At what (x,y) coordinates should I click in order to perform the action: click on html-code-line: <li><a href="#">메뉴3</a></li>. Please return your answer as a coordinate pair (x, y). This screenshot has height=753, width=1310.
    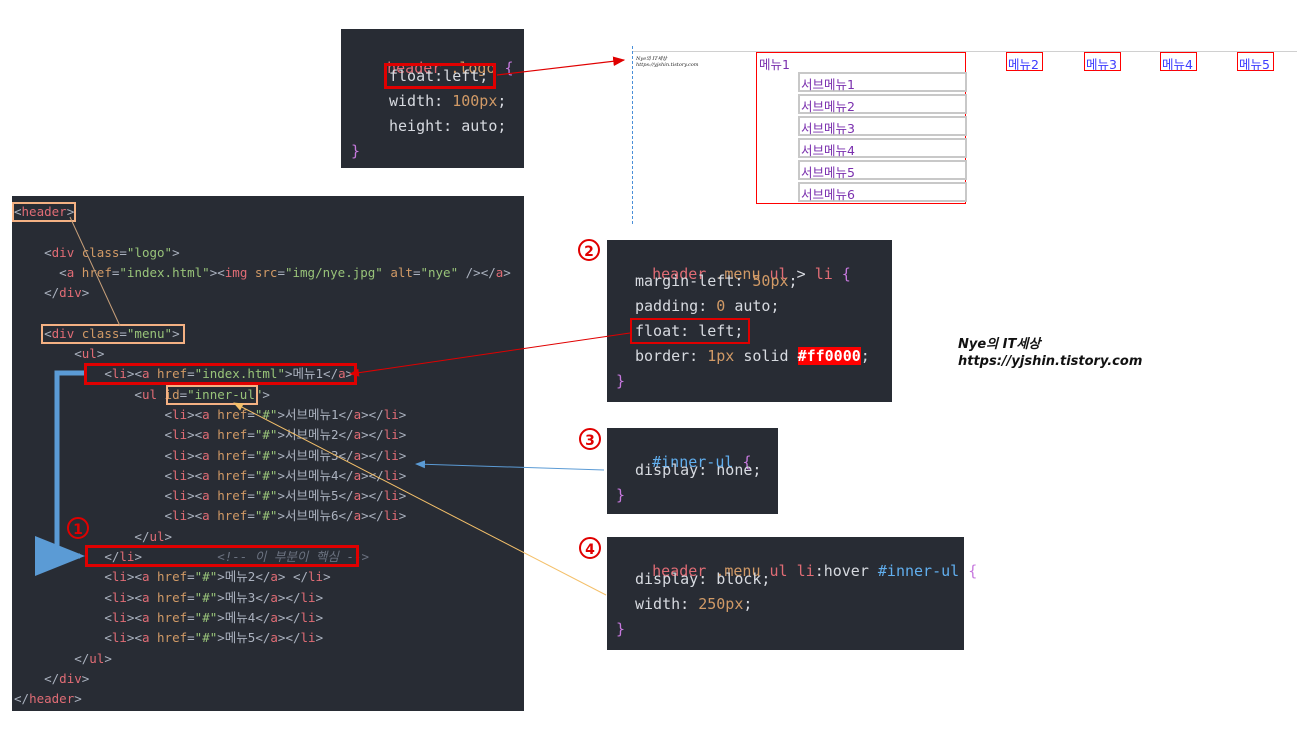
    Looking at the image, I should click on (214, 597).